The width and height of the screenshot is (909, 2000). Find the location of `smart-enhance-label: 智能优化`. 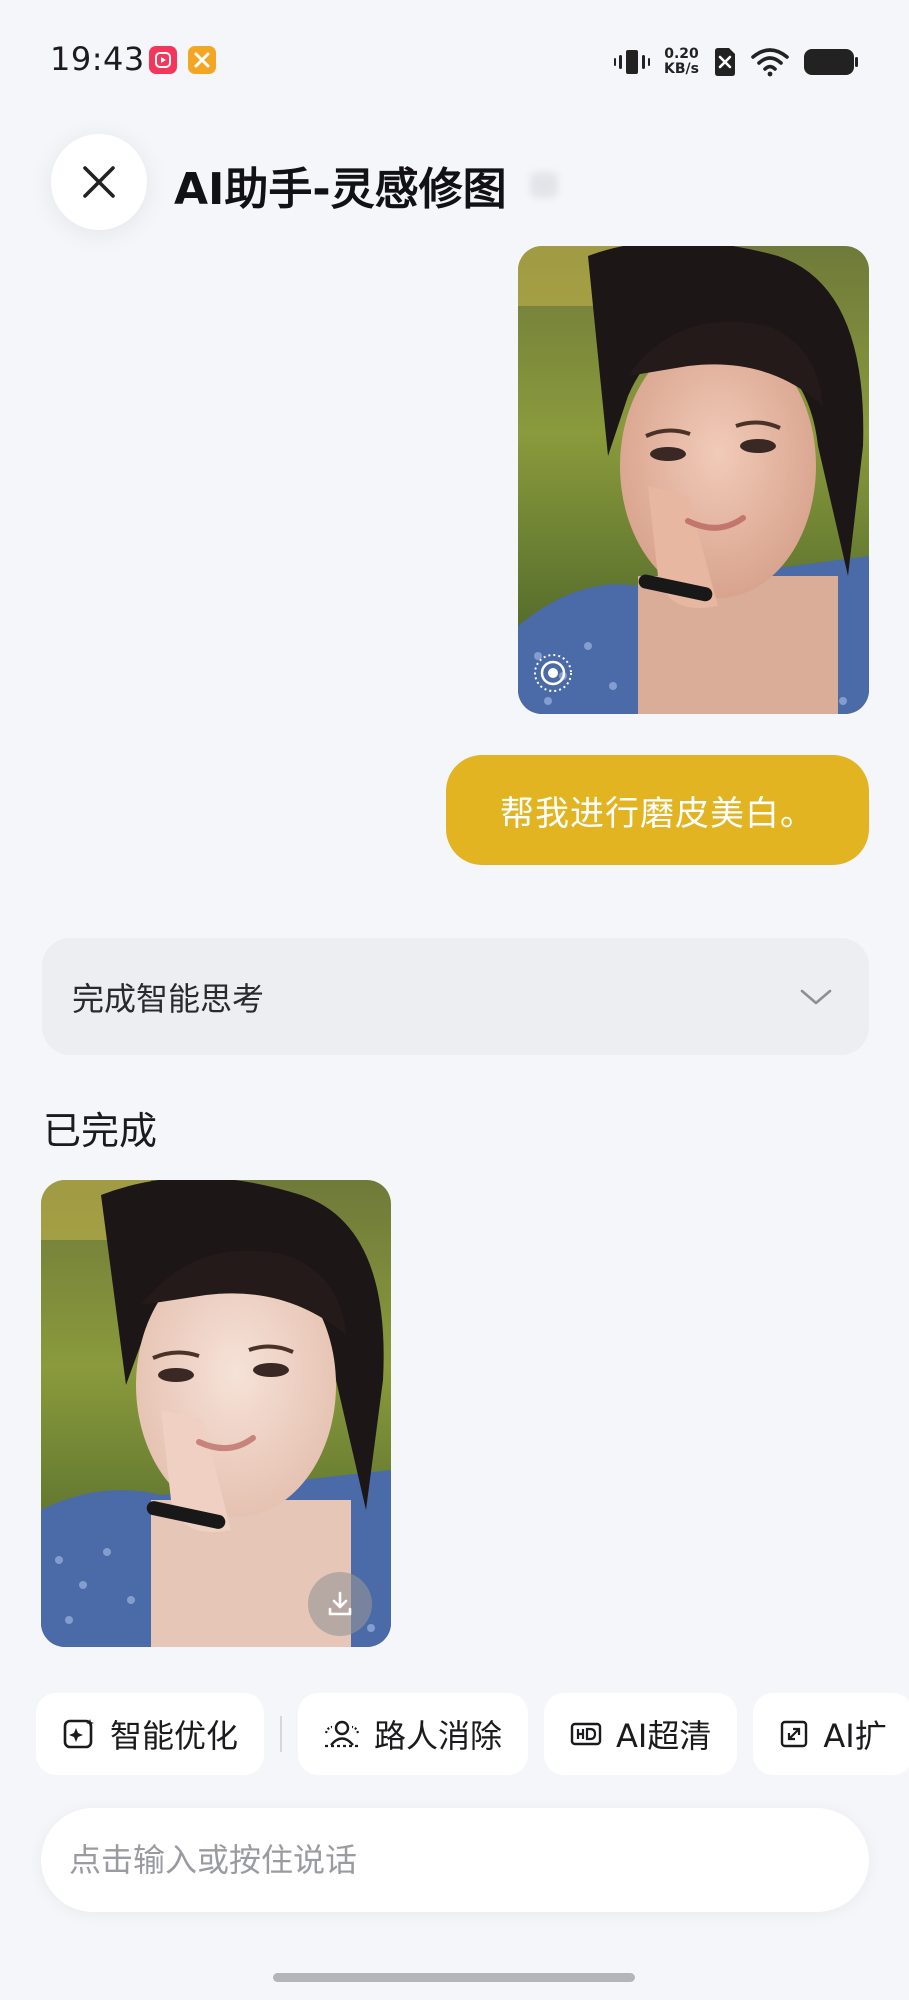

smart-enhance-label: 智能优化 is located at coordinates (174, 1736).